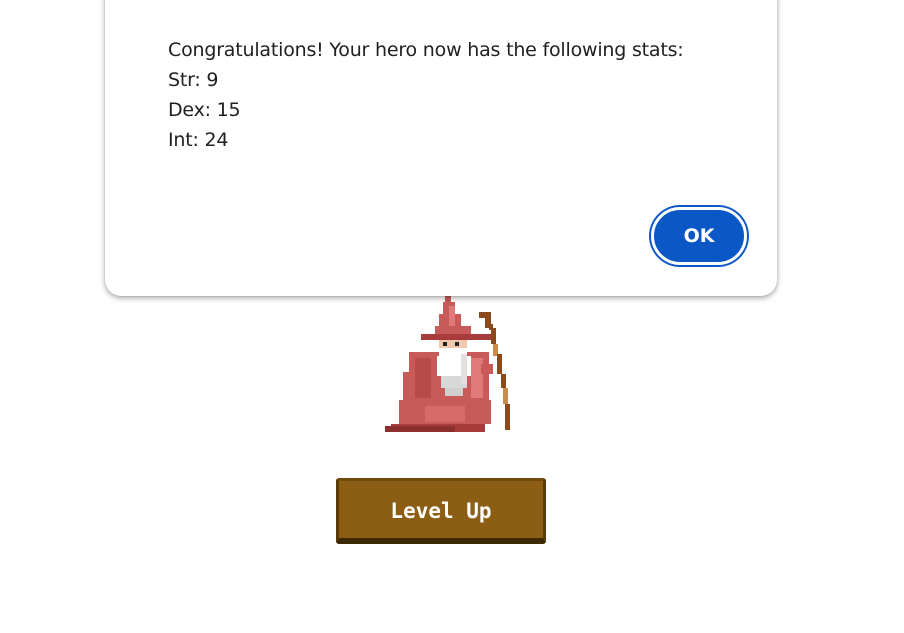 This screenshot has width=904, height=633. Describe the element at coordinates (485, 315) in the screenshot. I see `staff-top` at that location.